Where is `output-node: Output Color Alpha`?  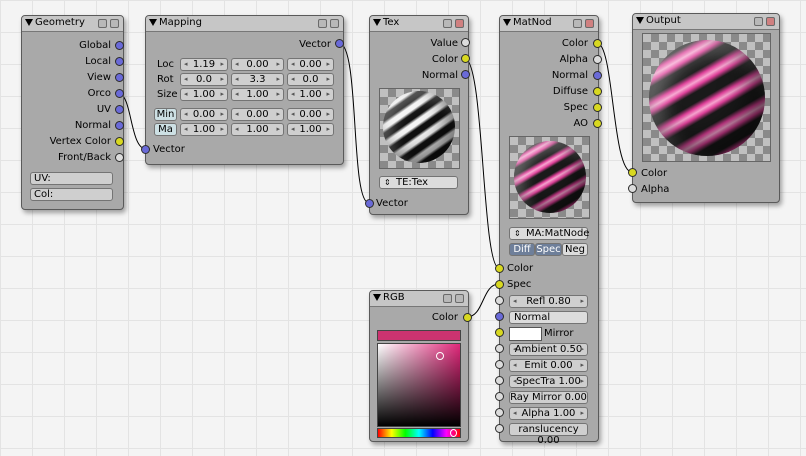
output-node: Output Color Alpha is located at coordinates (706, 108).